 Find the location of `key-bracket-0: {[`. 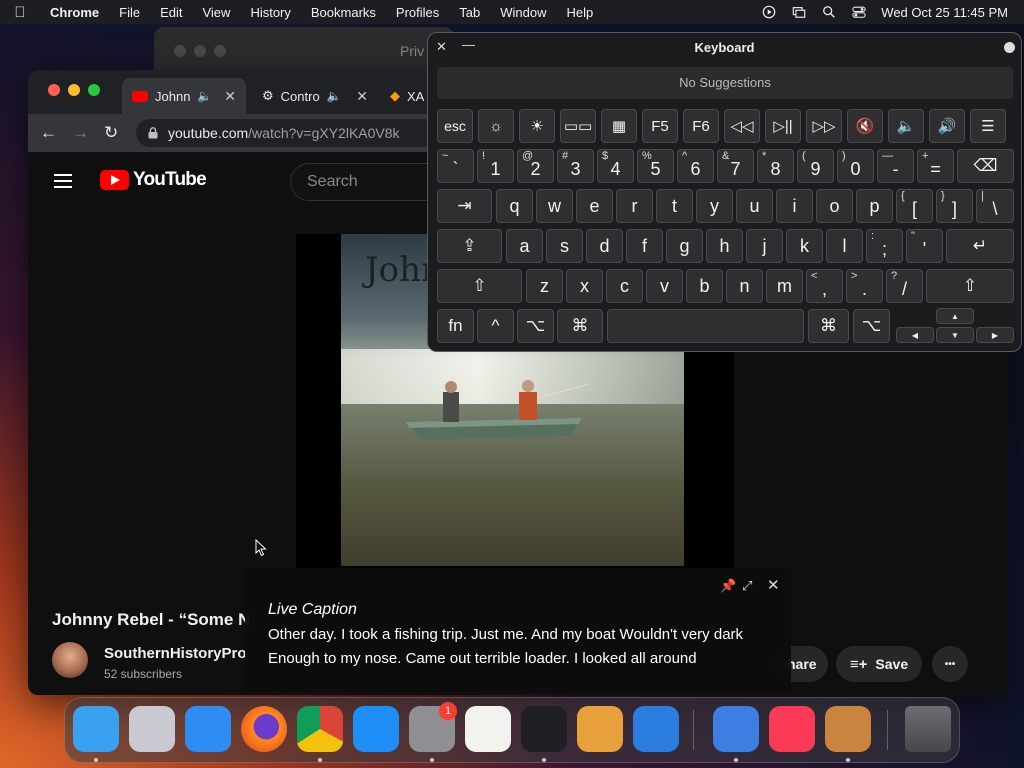

key-bracket-0: {[ is located at coordinates (914, 206).